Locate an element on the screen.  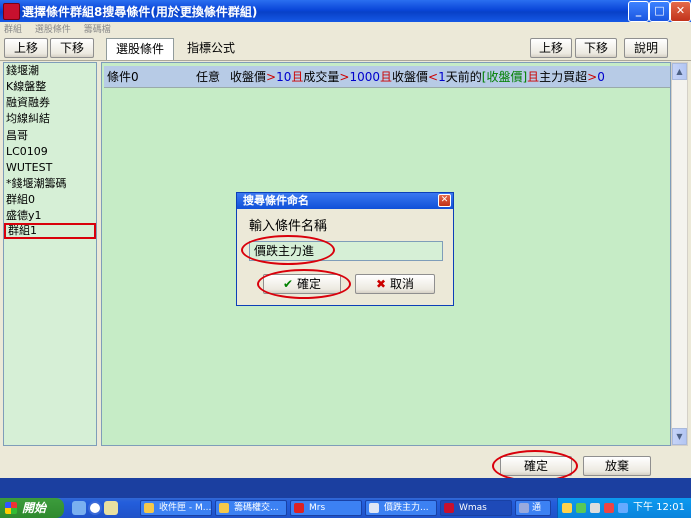
window-title: 選擇條件群組8搜尋條件(用於更換條件群組) is located at coordinates (140, 12).